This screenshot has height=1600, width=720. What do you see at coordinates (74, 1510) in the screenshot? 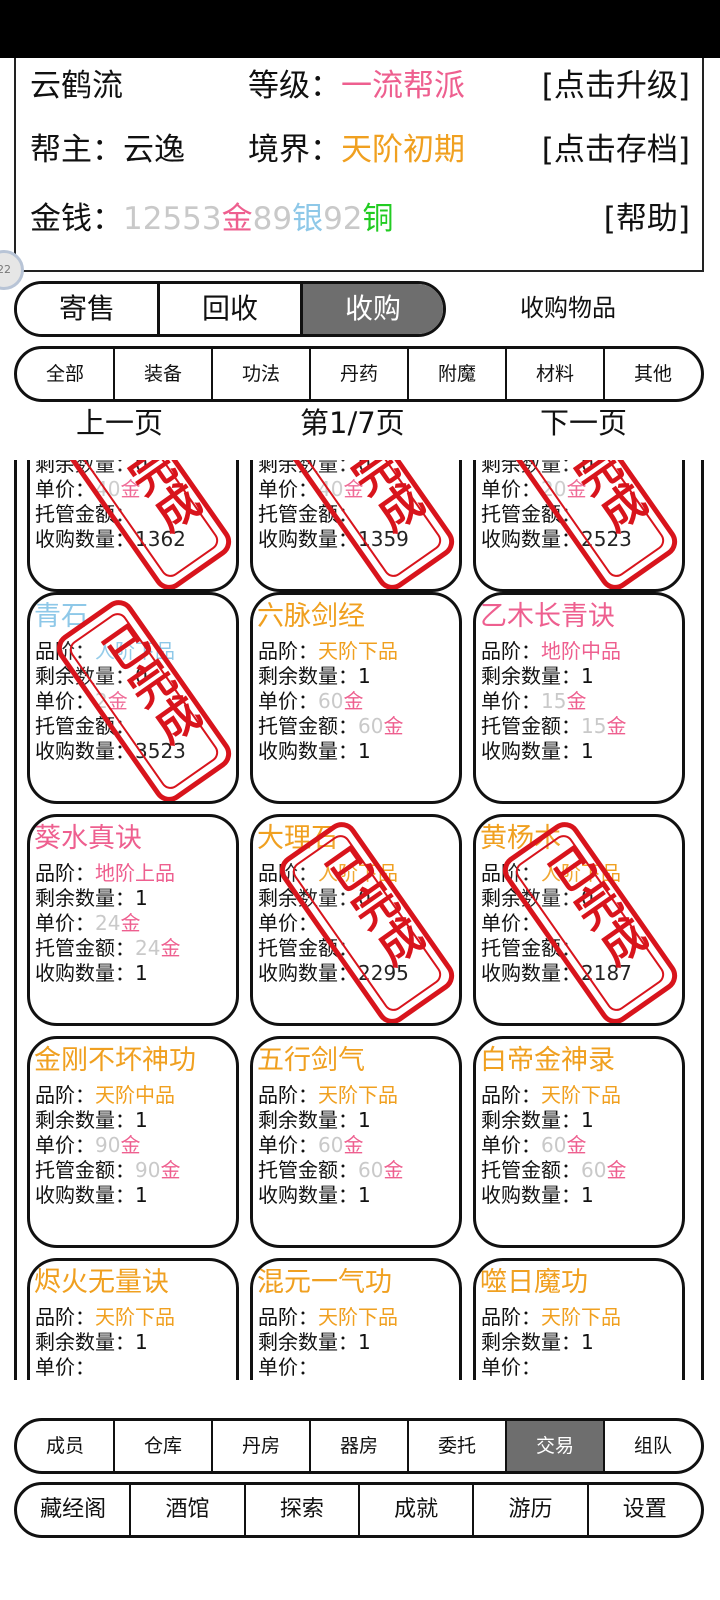
I see `nav-library: 藏经阁` at bounding box center [74, 1510].